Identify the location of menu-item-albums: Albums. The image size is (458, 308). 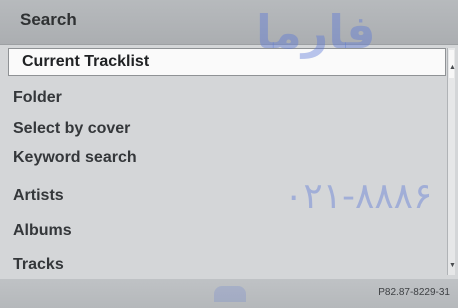
(223, 231).